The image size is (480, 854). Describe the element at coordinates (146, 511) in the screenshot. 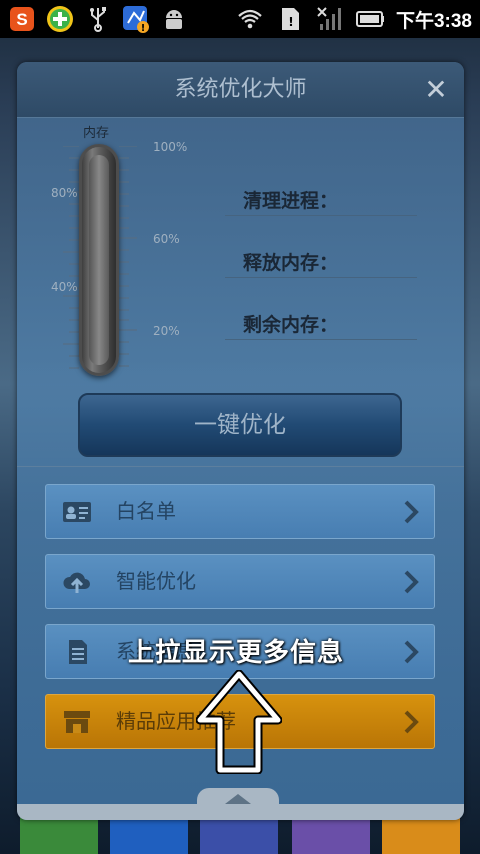

I see `menu-item-label: 白名单` at that location.